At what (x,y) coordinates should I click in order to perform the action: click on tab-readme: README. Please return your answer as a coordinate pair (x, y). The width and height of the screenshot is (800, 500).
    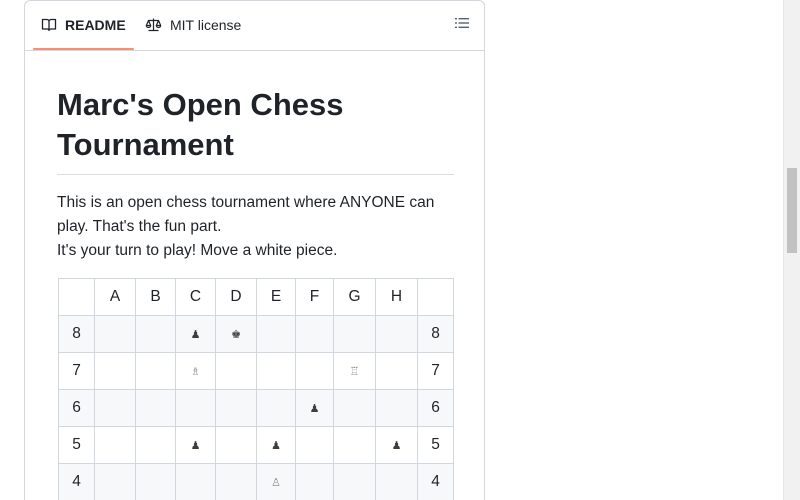
    Looking at the image, I should click on (83, 25).